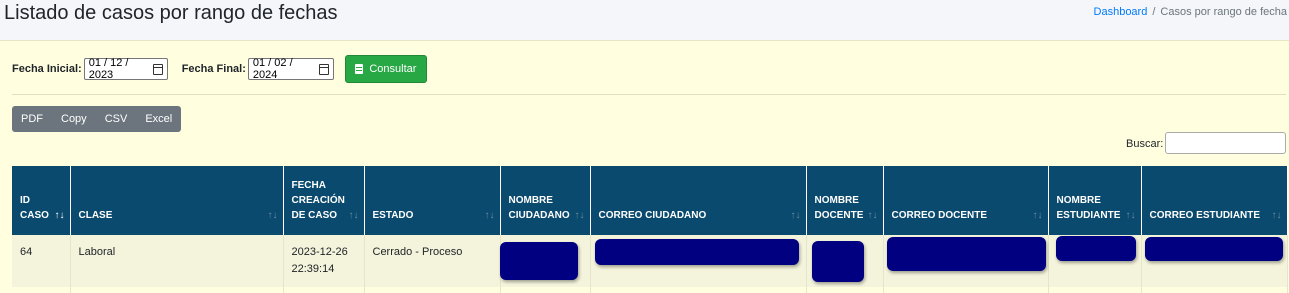  What do you see at coordinates (177, 200) in the screenshot?
I see `column-header-clase: CLASE ↑↓` at bounding box center [177, 200].